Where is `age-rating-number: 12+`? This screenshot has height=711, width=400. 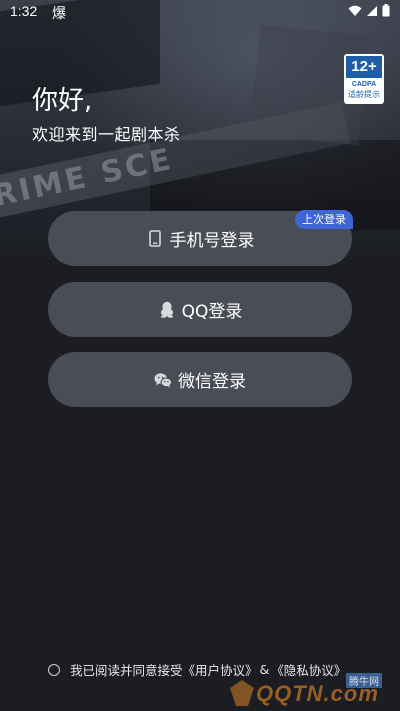
age-rating-number: 12+ is located at coordinates (364, 67).